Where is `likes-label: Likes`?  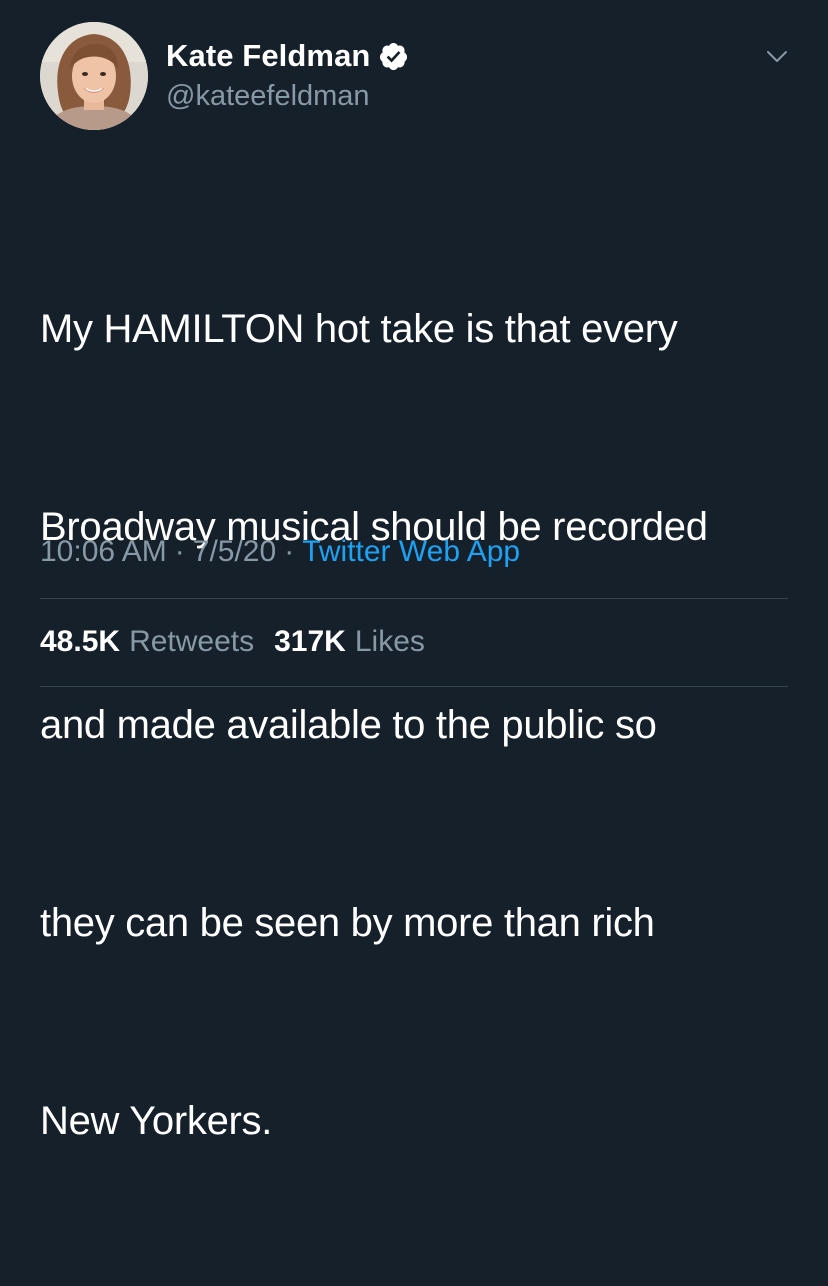 likes-label: Likes is located at coordinates (389, 641).